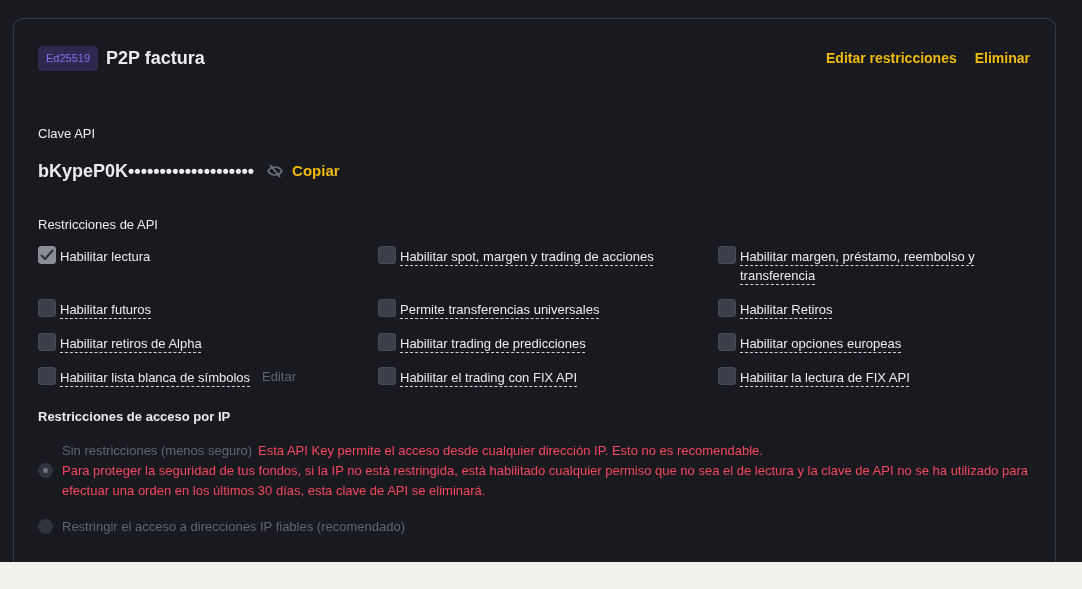 The height and width of the screenshot is (589, 1082). I want to click on permission-label: Habilitar lista blanca de símbolos, so click(155, 378).